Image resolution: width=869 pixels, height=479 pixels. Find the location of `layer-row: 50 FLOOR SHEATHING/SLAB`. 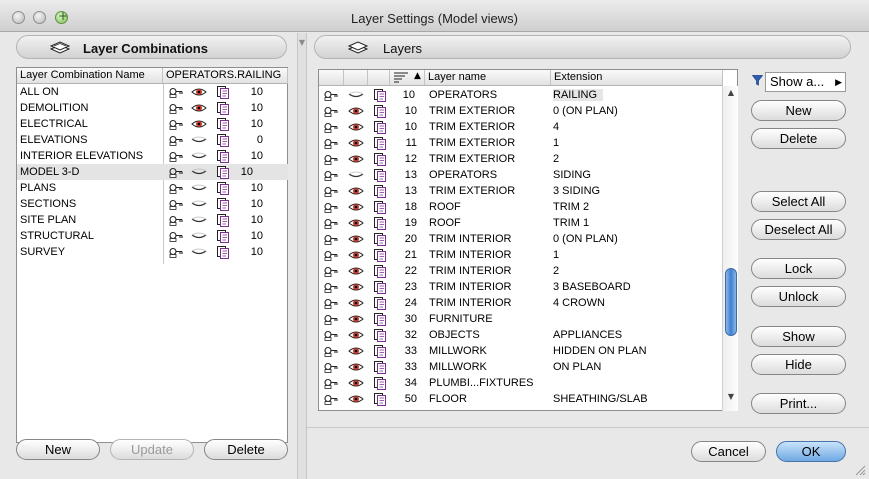

layer-row: 50 FLOOR SHEATHING/SLAB is located at coordinates (520, 399).